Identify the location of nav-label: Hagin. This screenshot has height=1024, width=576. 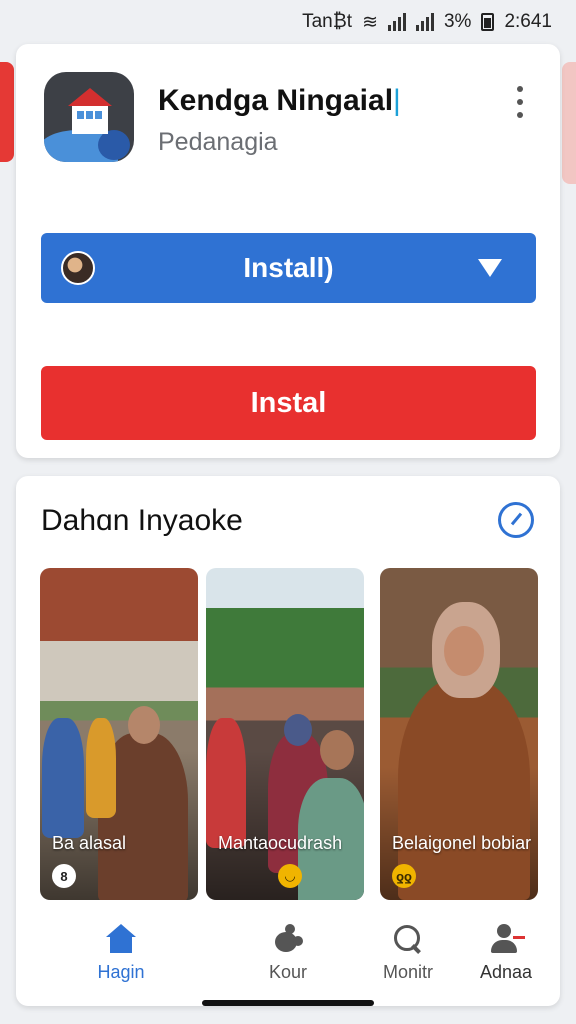
(121, 972).